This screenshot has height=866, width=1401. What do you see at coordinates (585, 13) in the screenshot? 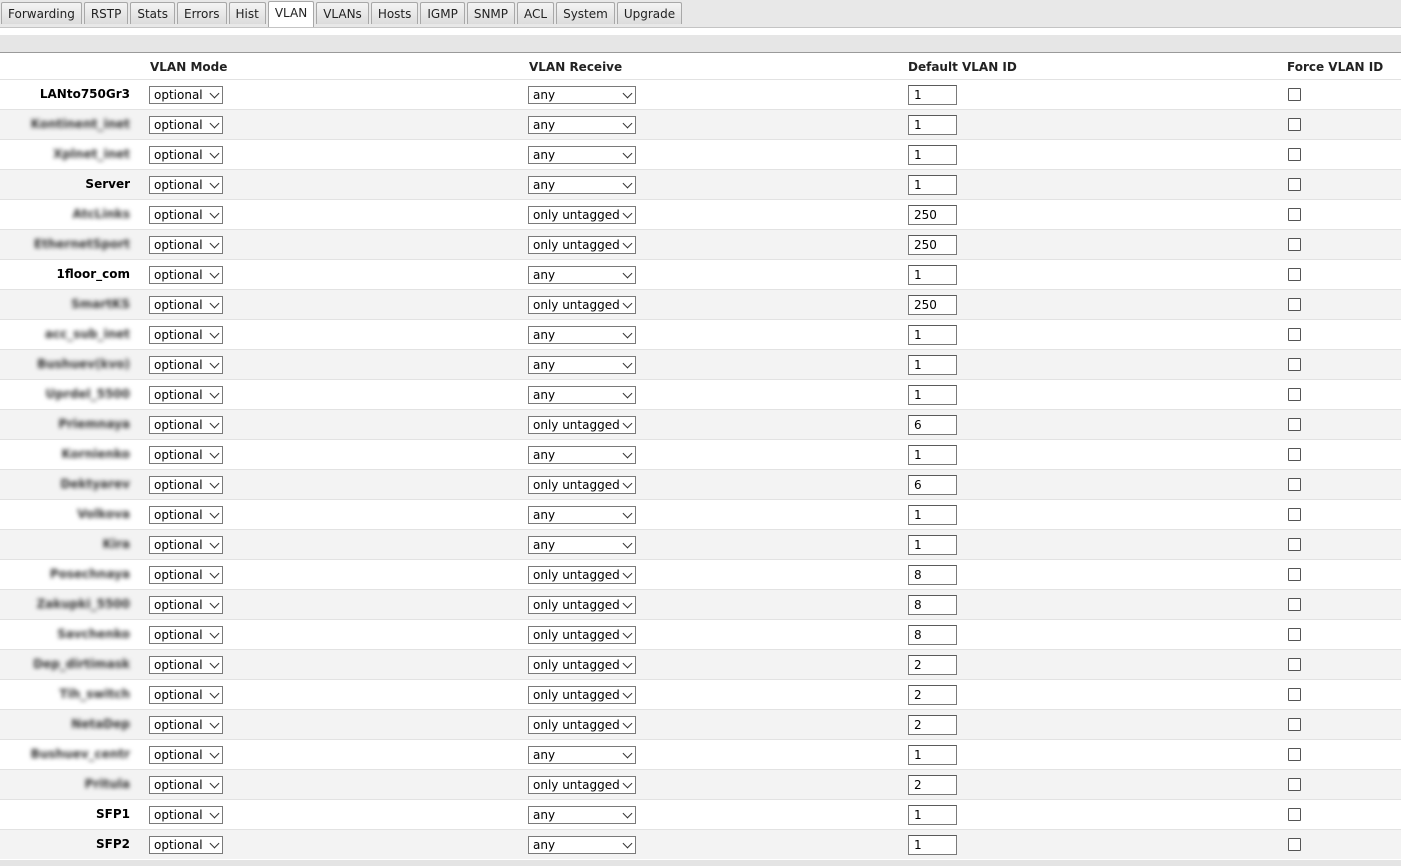
I see `tab-system: System` at bounding box center [585, 13].